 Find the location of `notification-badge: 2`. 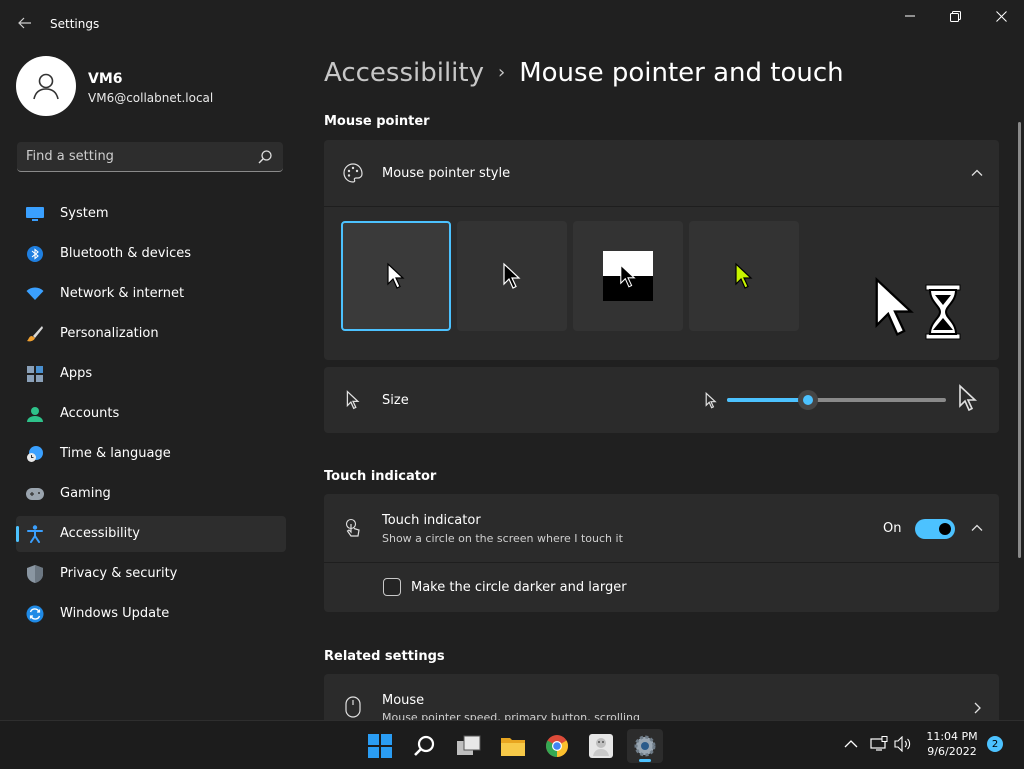

notification-badge: 2 is located at coordinates (995, 744).